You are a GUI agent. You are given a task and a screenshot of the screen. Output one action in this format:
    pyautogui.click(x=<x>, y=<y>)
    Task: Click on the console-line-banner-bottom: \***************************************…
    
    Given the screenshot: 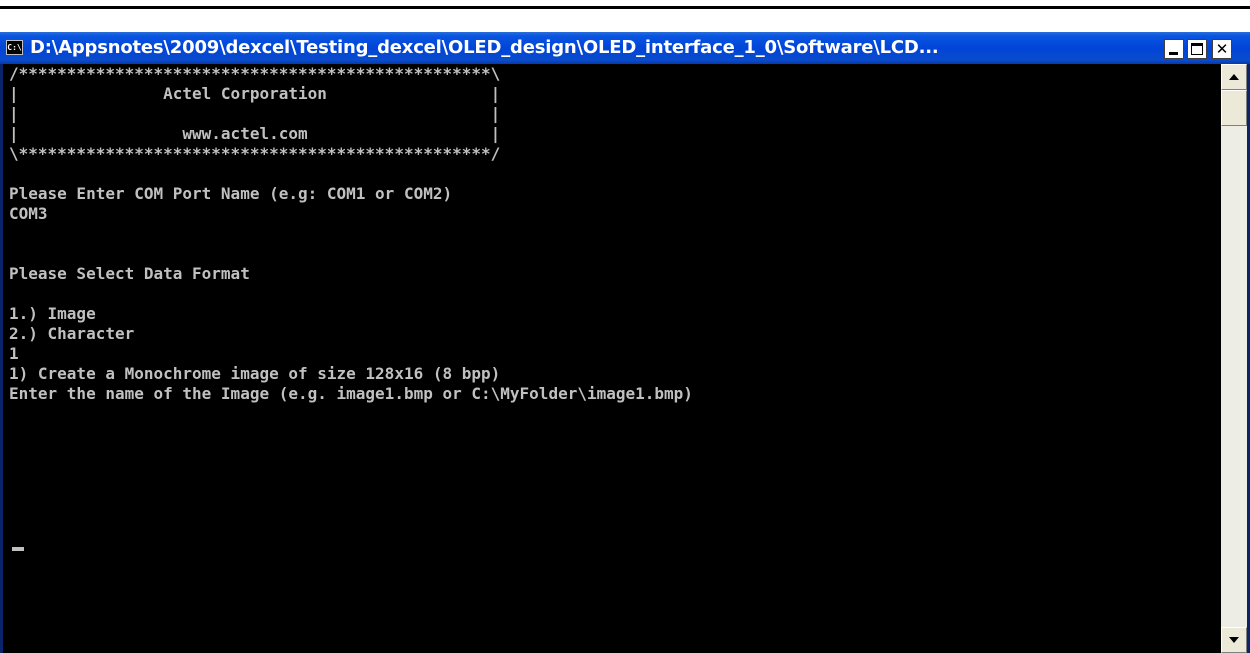 What is the action you would take?
    pyautogui.click(x=255, y=153)
    